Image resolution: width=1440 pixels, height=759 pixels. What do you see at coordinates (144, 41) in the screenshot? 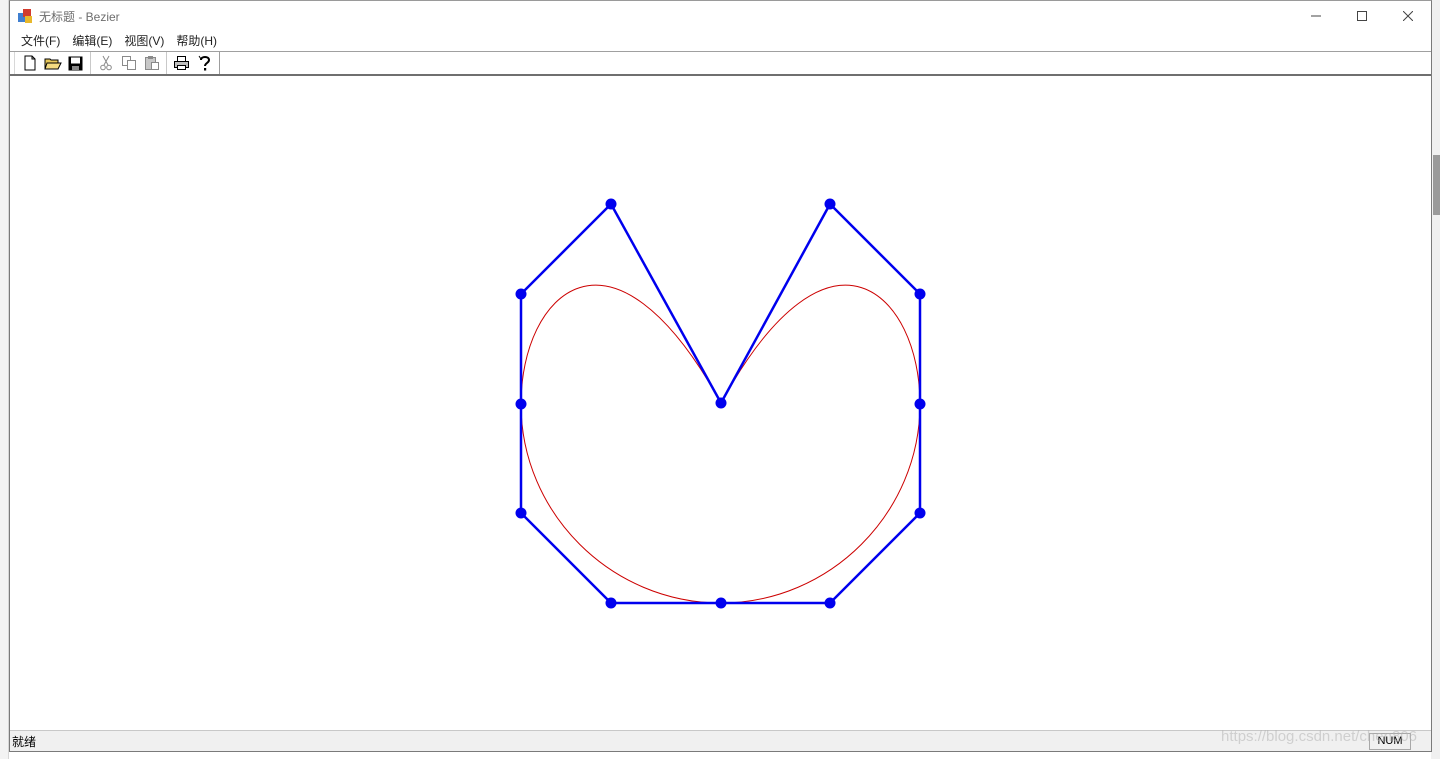
I see `menu-view: 视图(V)` at bounding box center [144, 41].